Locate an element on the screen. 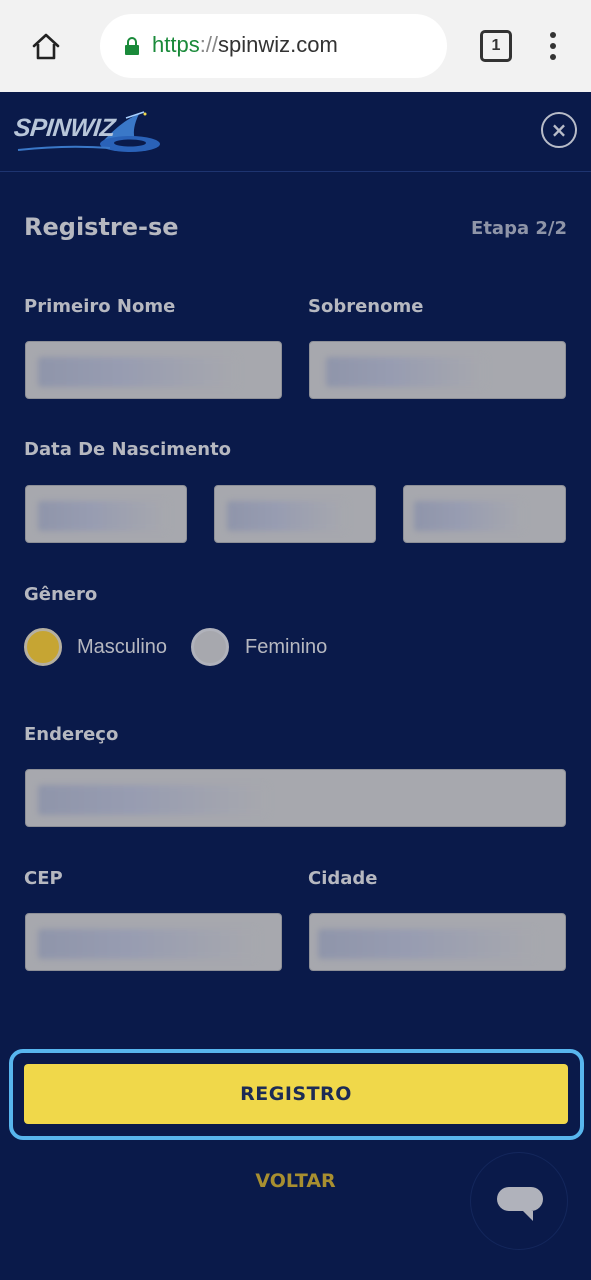 This screenshot has width=591, height=1280. step-indicator: Etapa 2/2 is located at coordinates (519, 228).